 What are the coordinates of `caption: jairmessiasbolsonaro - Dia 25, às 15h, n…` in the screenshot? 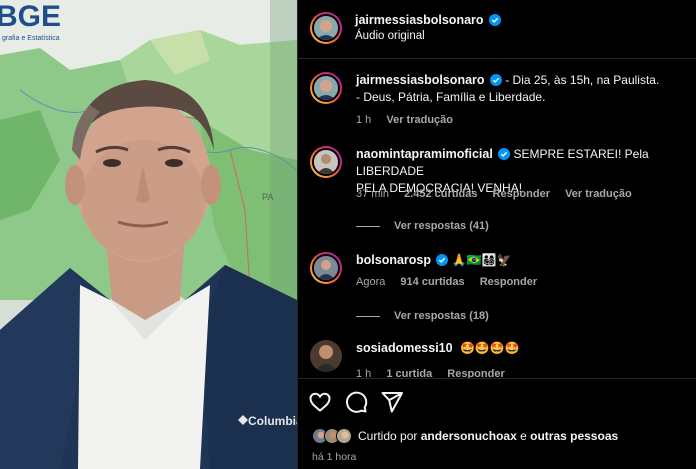 It's located at (500, 102).